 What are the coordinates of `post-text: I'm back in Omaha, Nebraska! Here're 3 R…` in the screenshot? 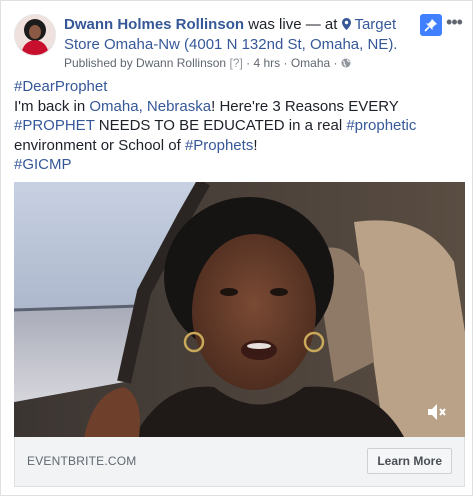 It's located at (239, 126).